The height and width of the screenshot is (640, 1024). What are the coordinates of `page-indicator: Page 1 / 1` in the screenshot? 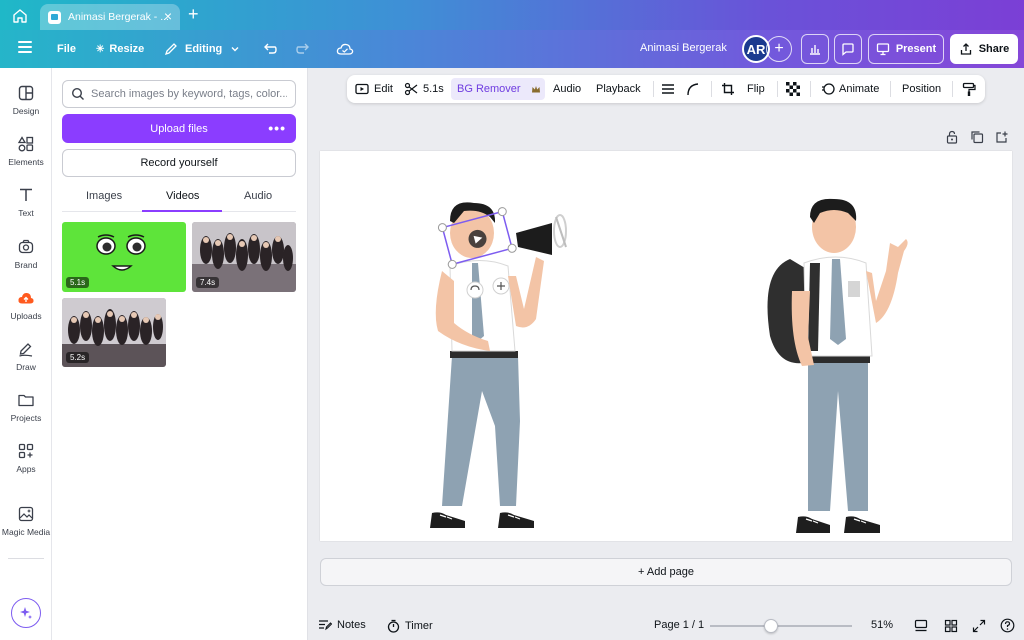 It's located at (679, 625).